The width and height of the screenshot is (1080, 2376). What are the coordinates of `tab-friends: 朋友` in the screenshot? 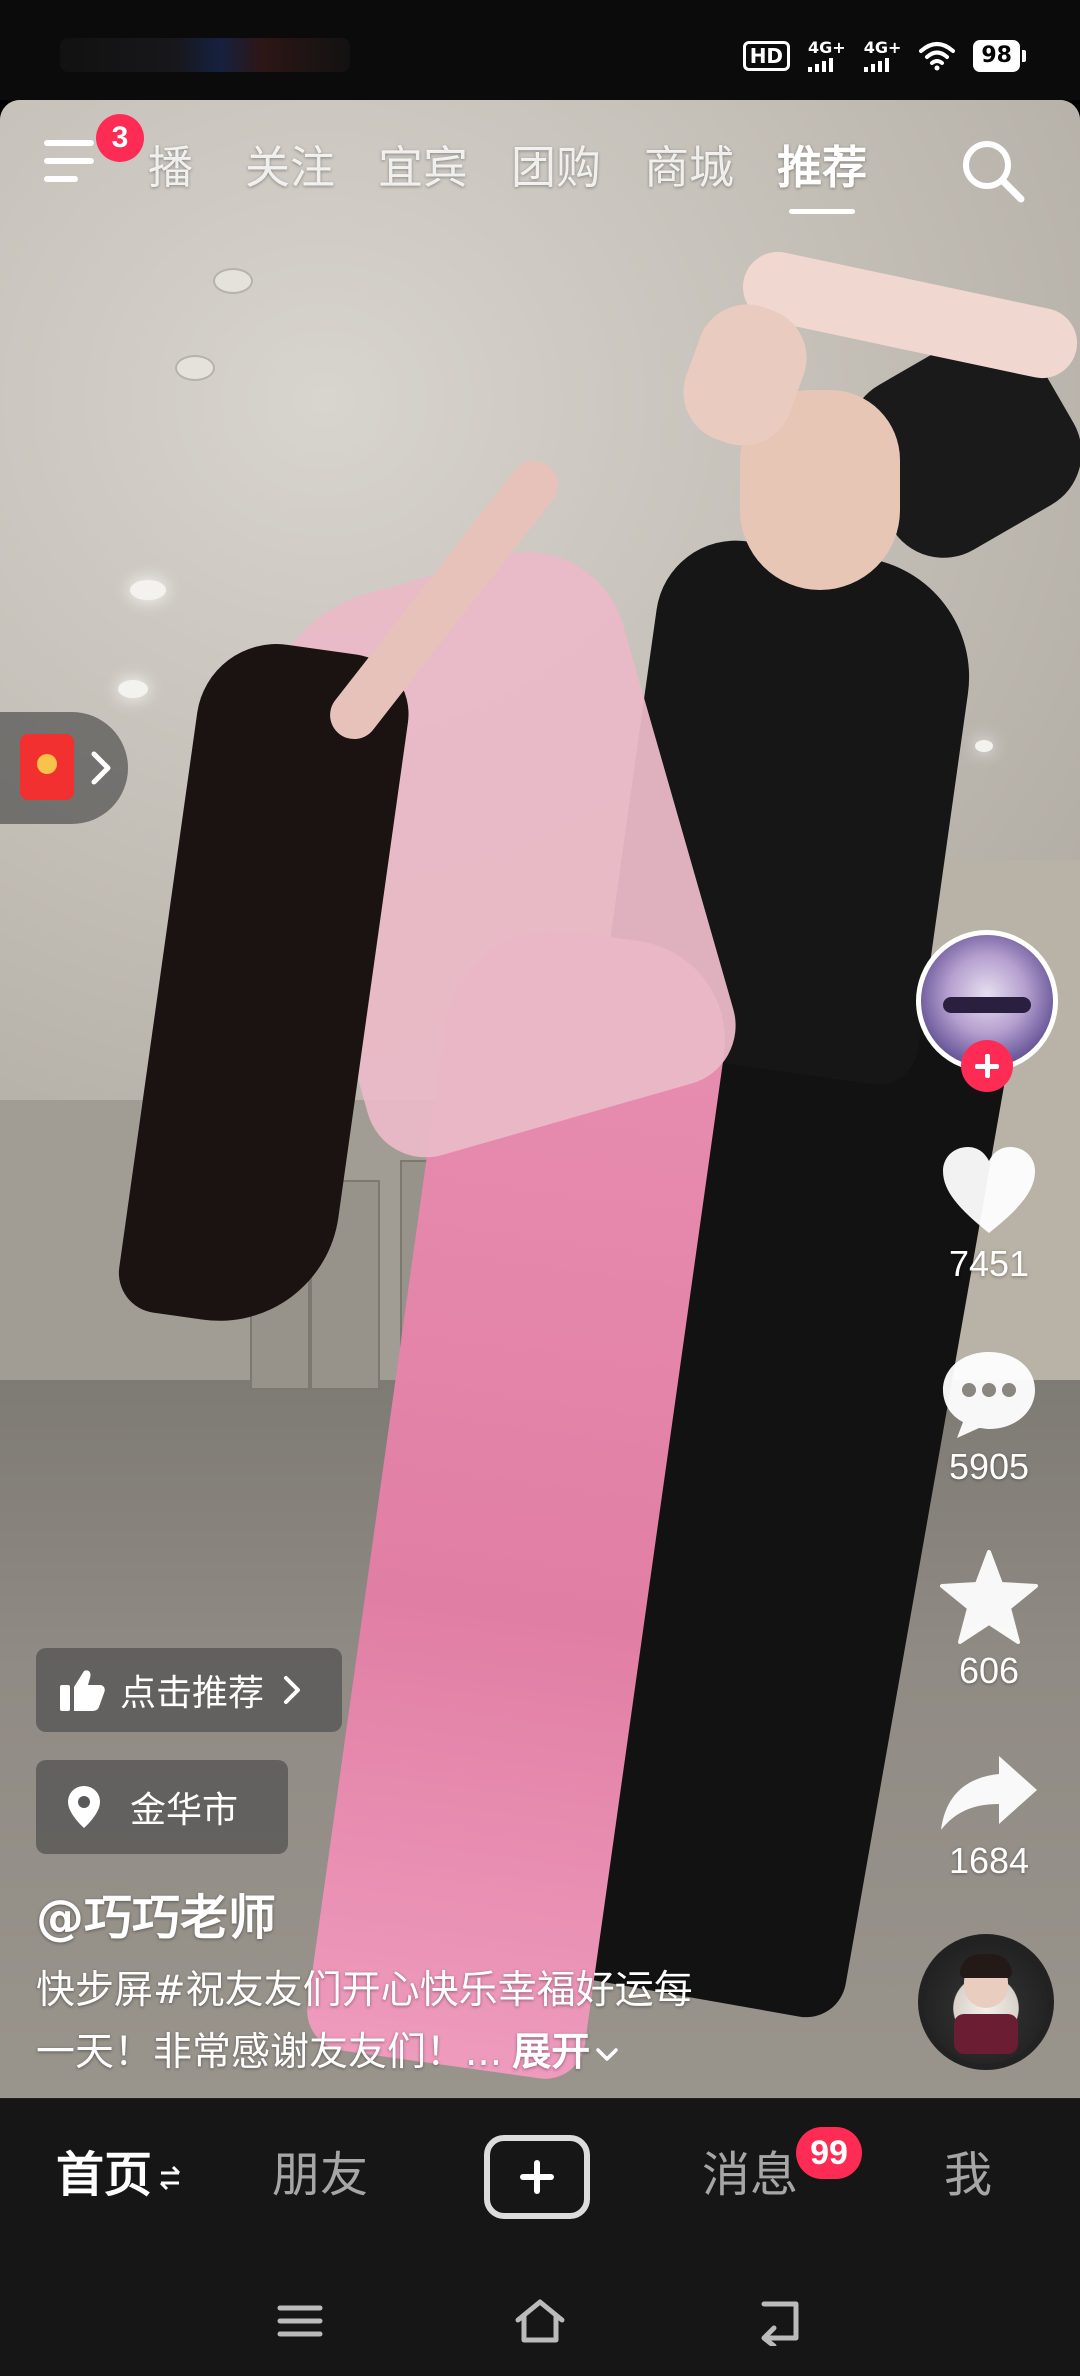 It's located at (320, 2175).